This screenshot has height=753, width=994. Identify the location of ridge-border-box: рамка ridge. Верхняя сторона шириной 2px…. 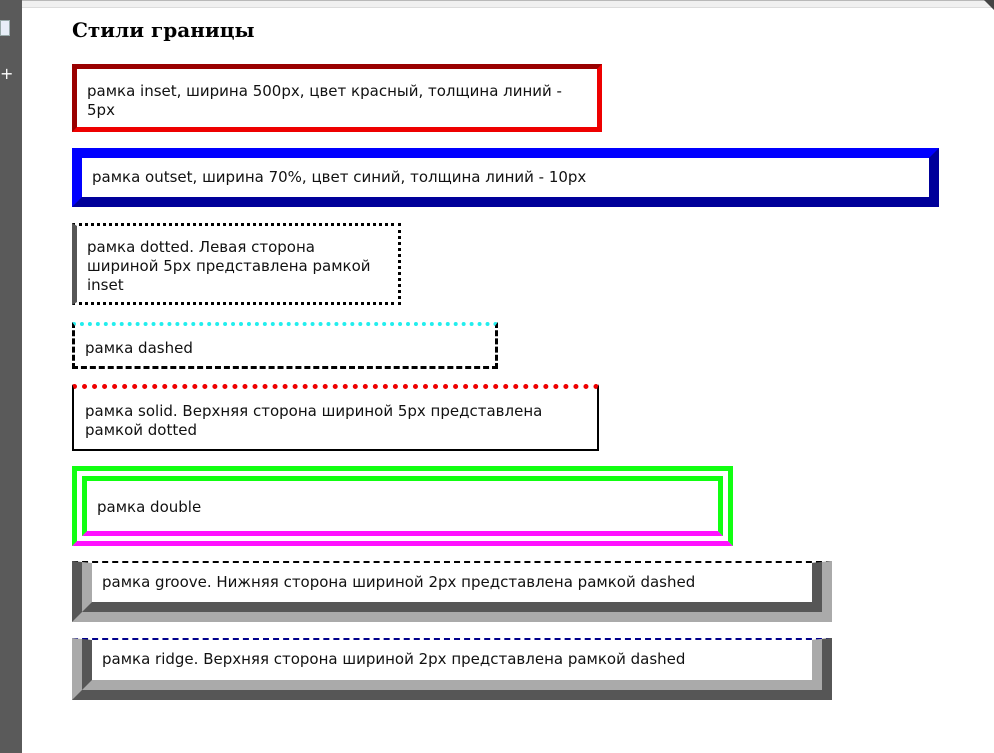
(452, 669).